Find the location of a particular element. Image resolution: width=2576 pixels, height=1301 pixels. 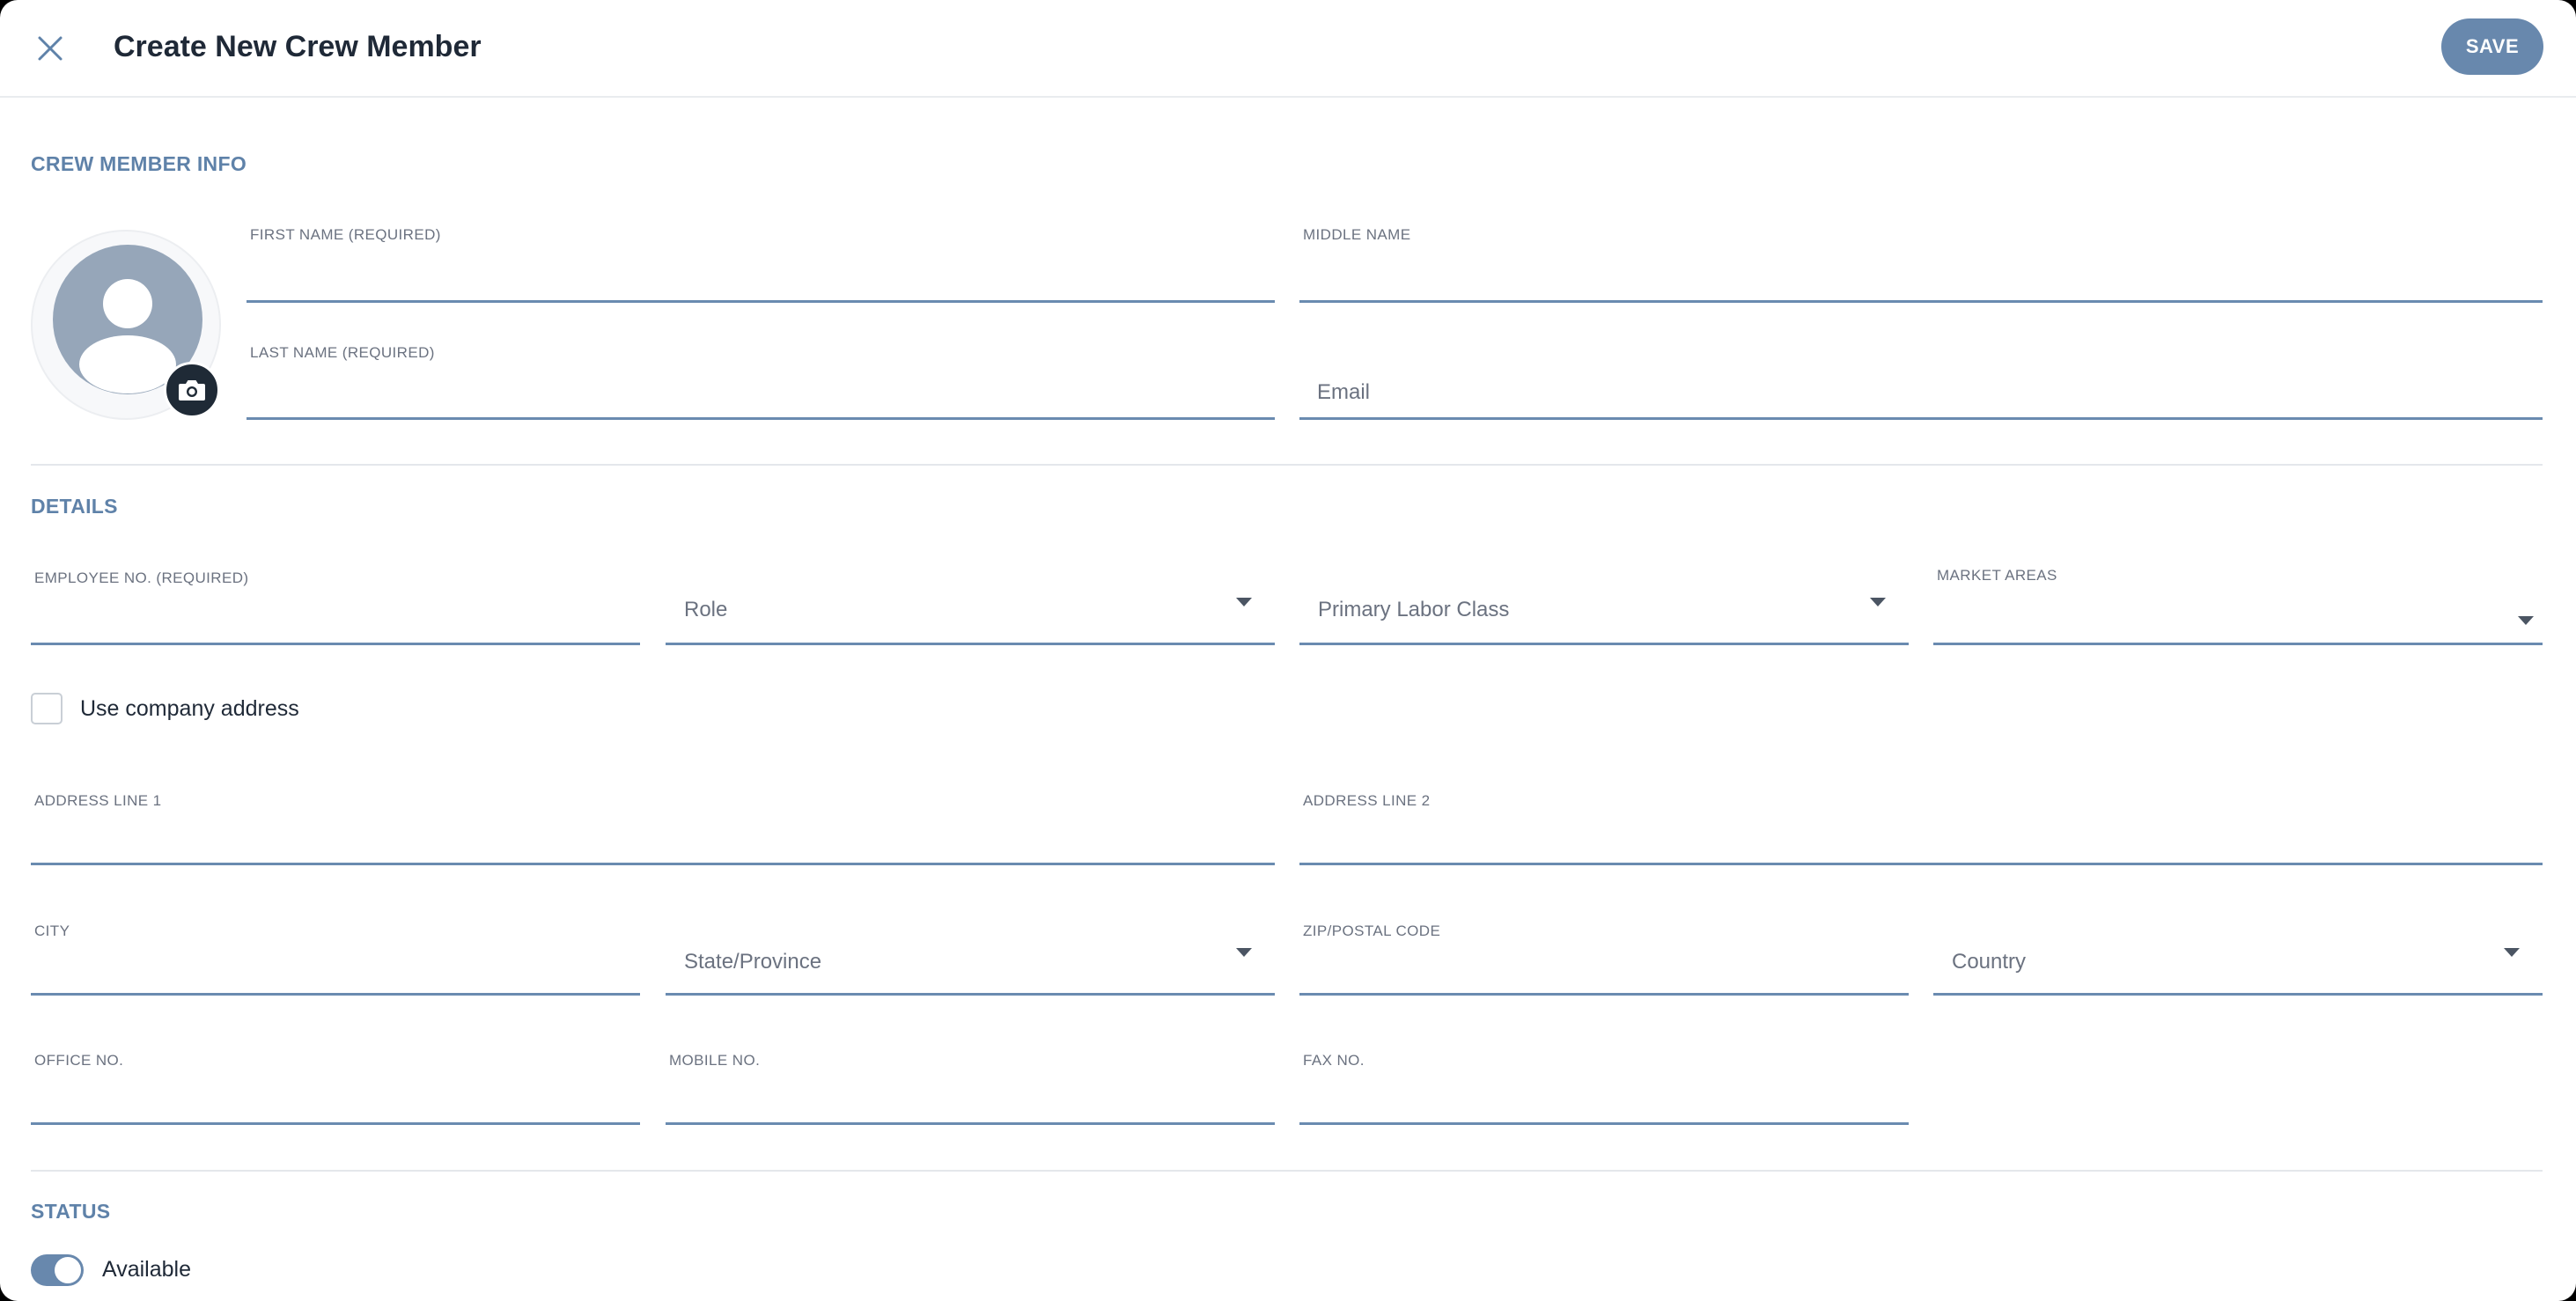

address-line-2-field: ADDRESS LINE 2 is located at coordinates (1921, 827).